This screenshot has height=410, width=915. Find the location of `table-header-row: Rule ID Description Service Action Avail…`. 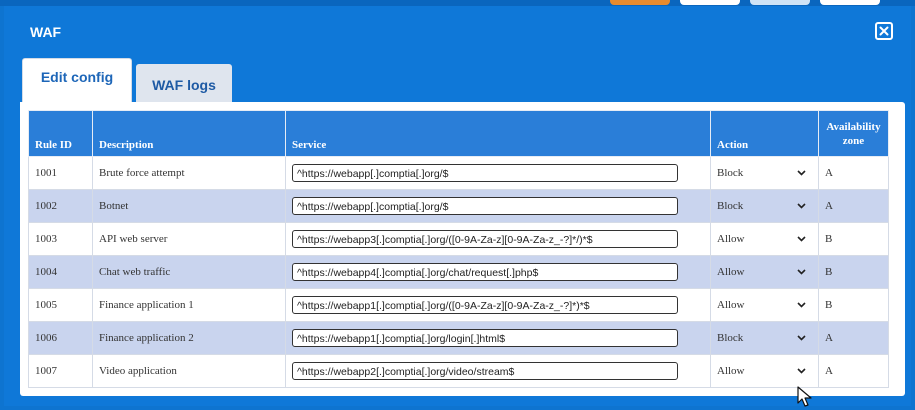

table-header-row: Rule ID Description Service Action Avail… is located at coordinates (458, 133).